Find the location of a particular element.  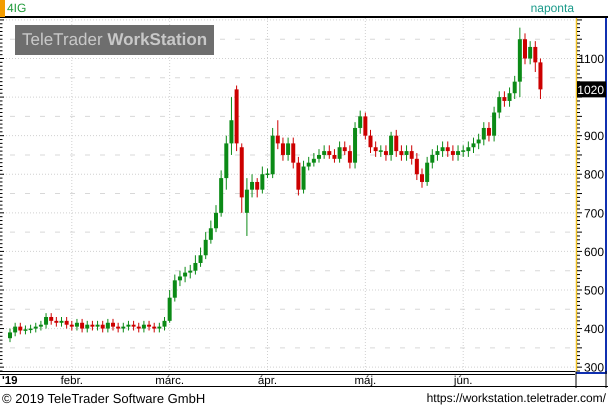

price-label: 400 is located at coordinates (594, 329).